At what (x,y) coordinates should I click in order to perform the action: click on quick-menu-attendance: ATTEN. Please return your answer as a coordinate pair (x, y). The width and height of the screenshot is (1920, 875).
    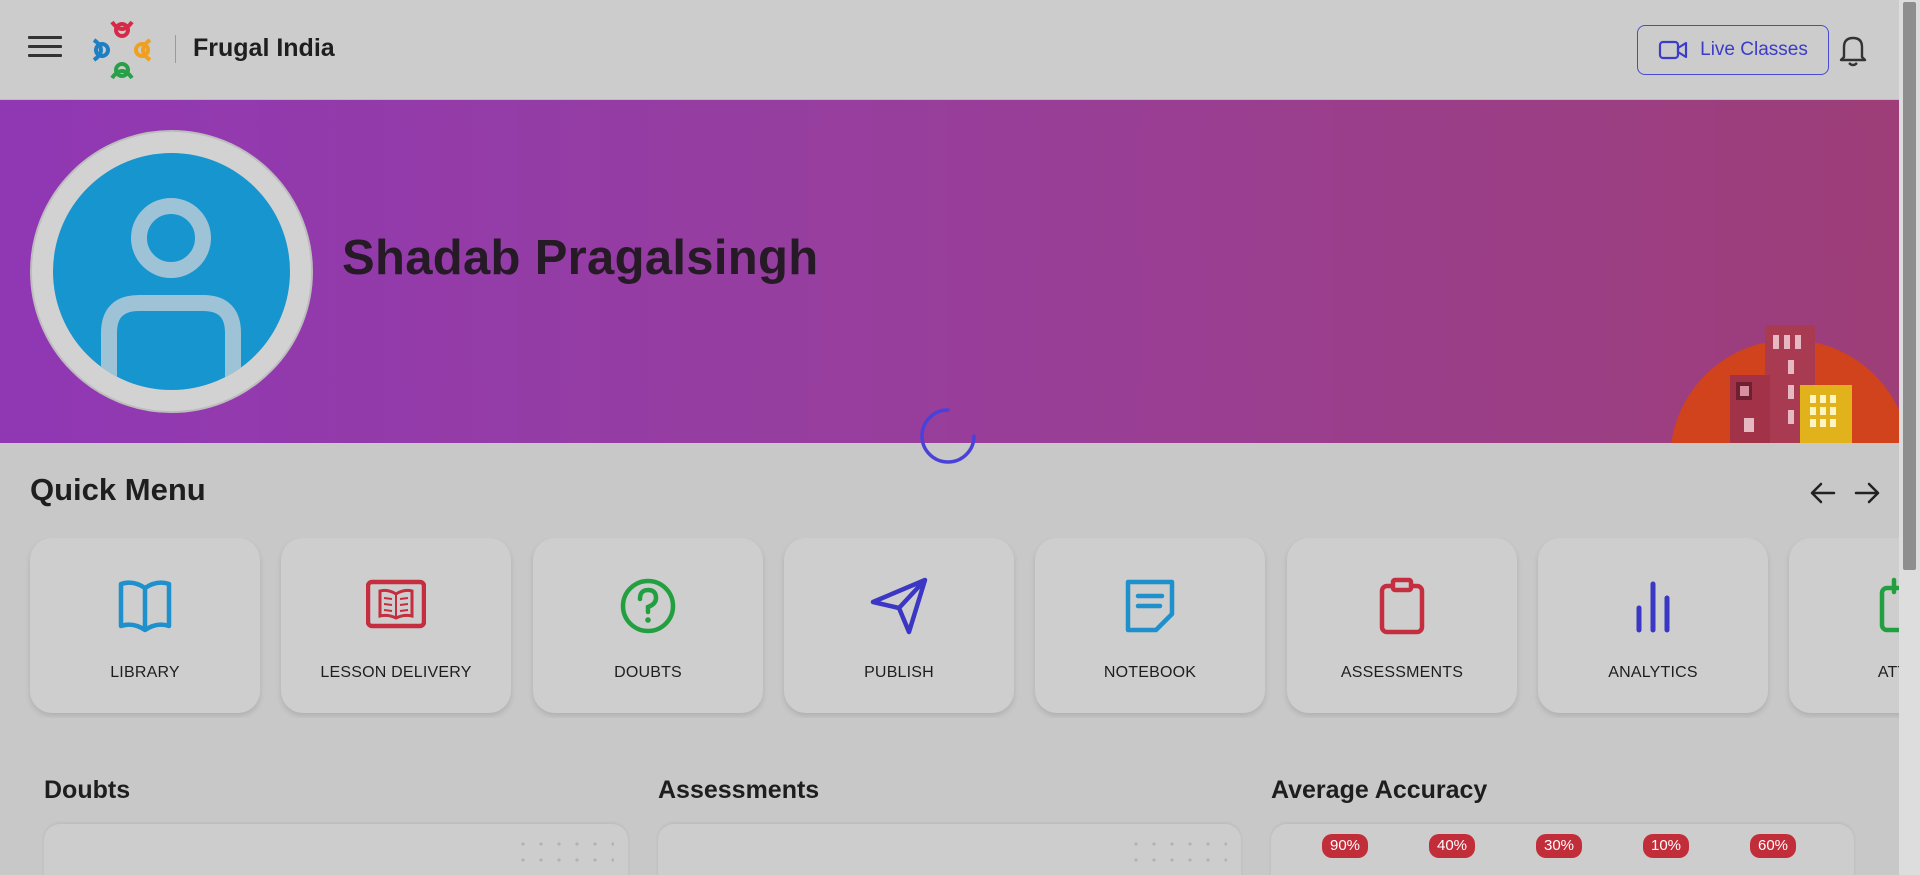
    Looking at the image, I should click on (1844, 625).